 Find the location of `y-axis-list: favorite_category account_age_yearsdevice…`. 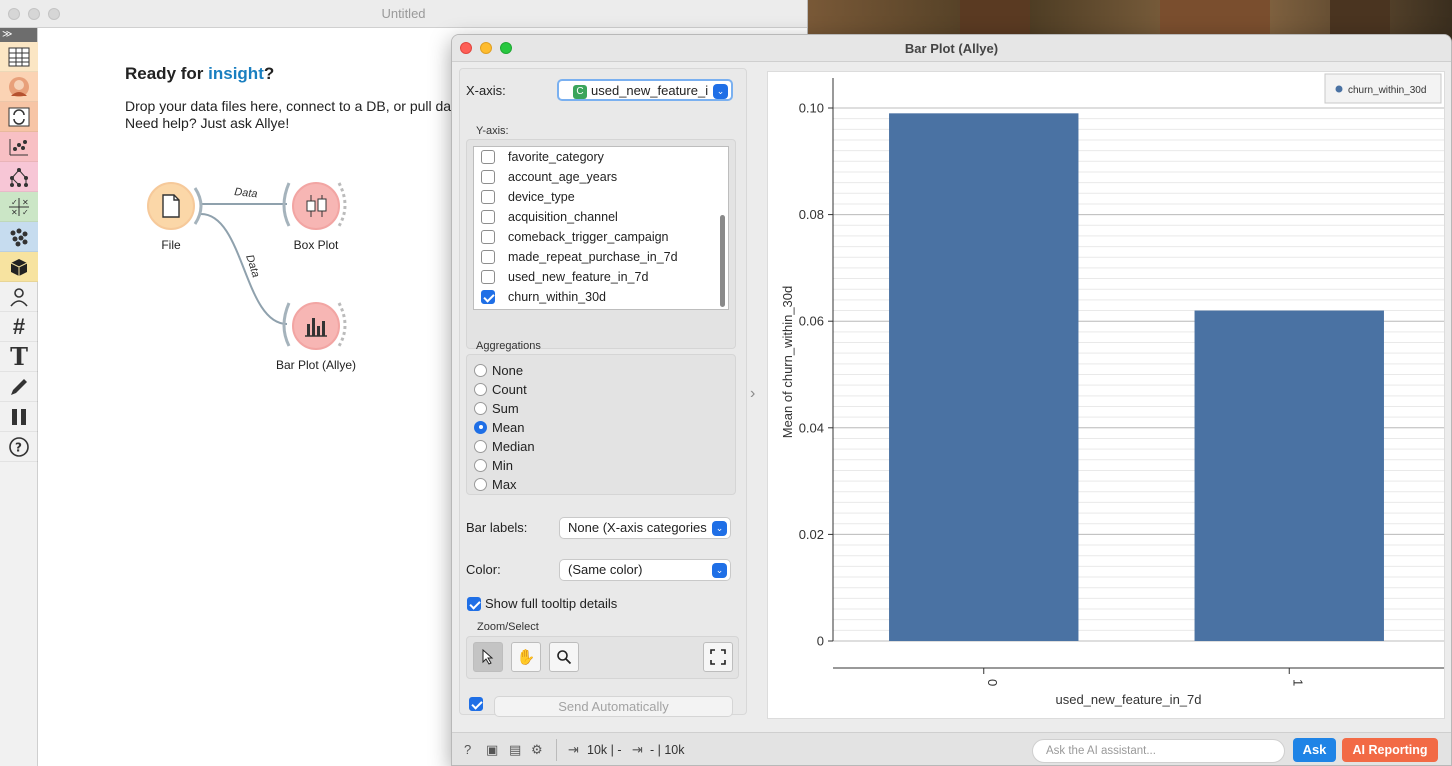

y-axis-list: favorite_category account_age_yearsdevice… is located at coordinates (601, 228).